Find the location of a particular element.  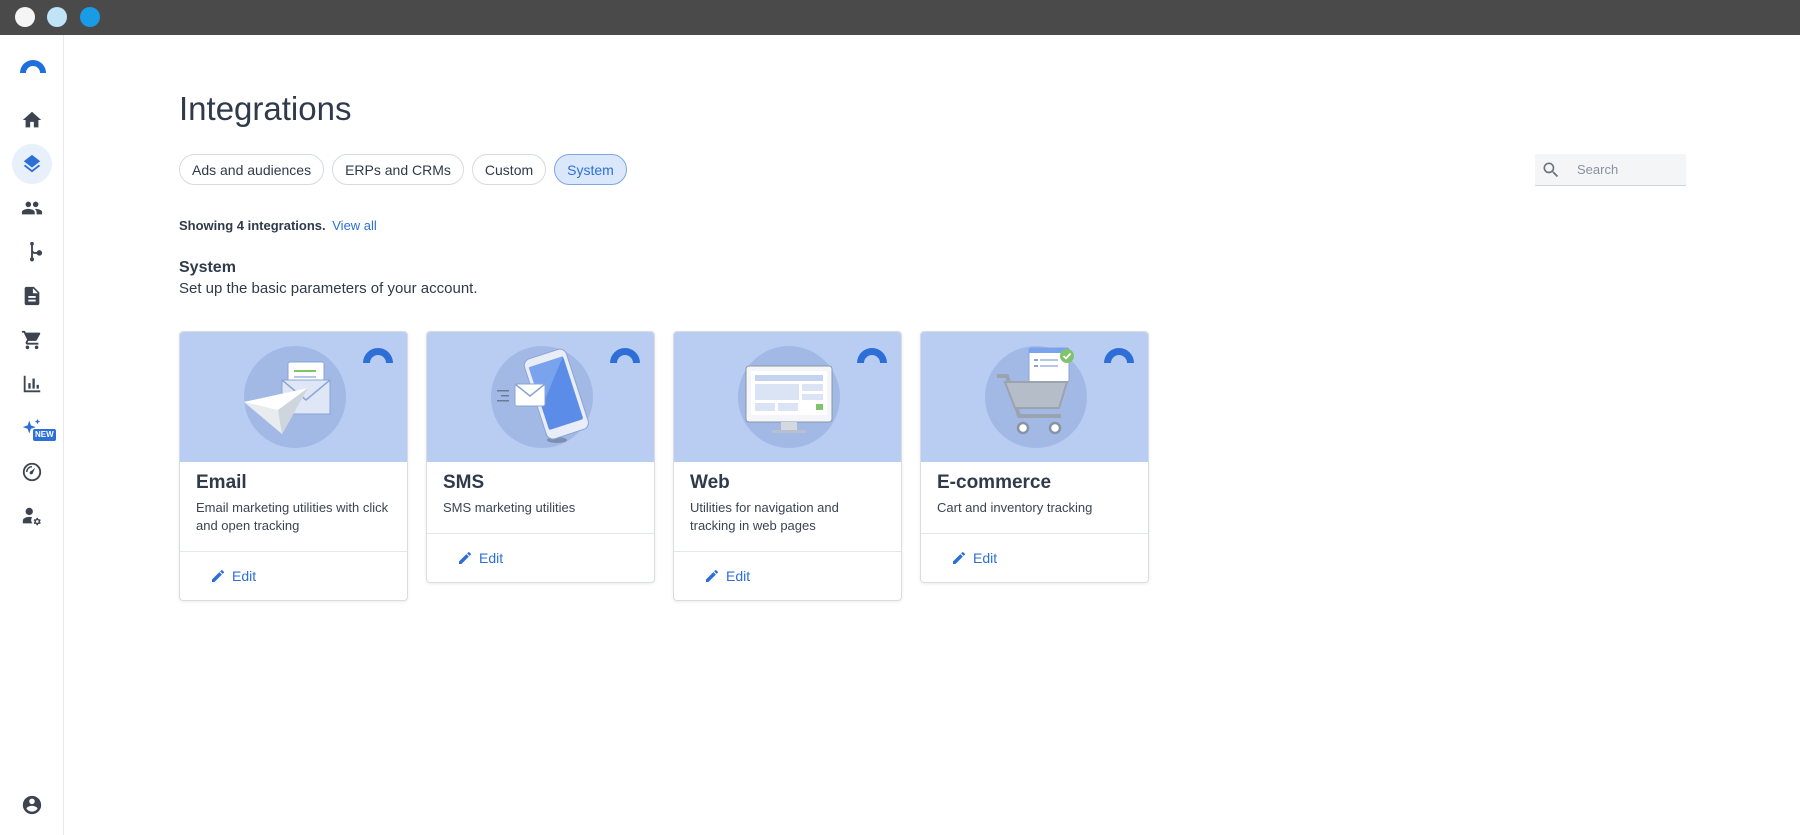

search-input is located at coordinates (1627, 169).